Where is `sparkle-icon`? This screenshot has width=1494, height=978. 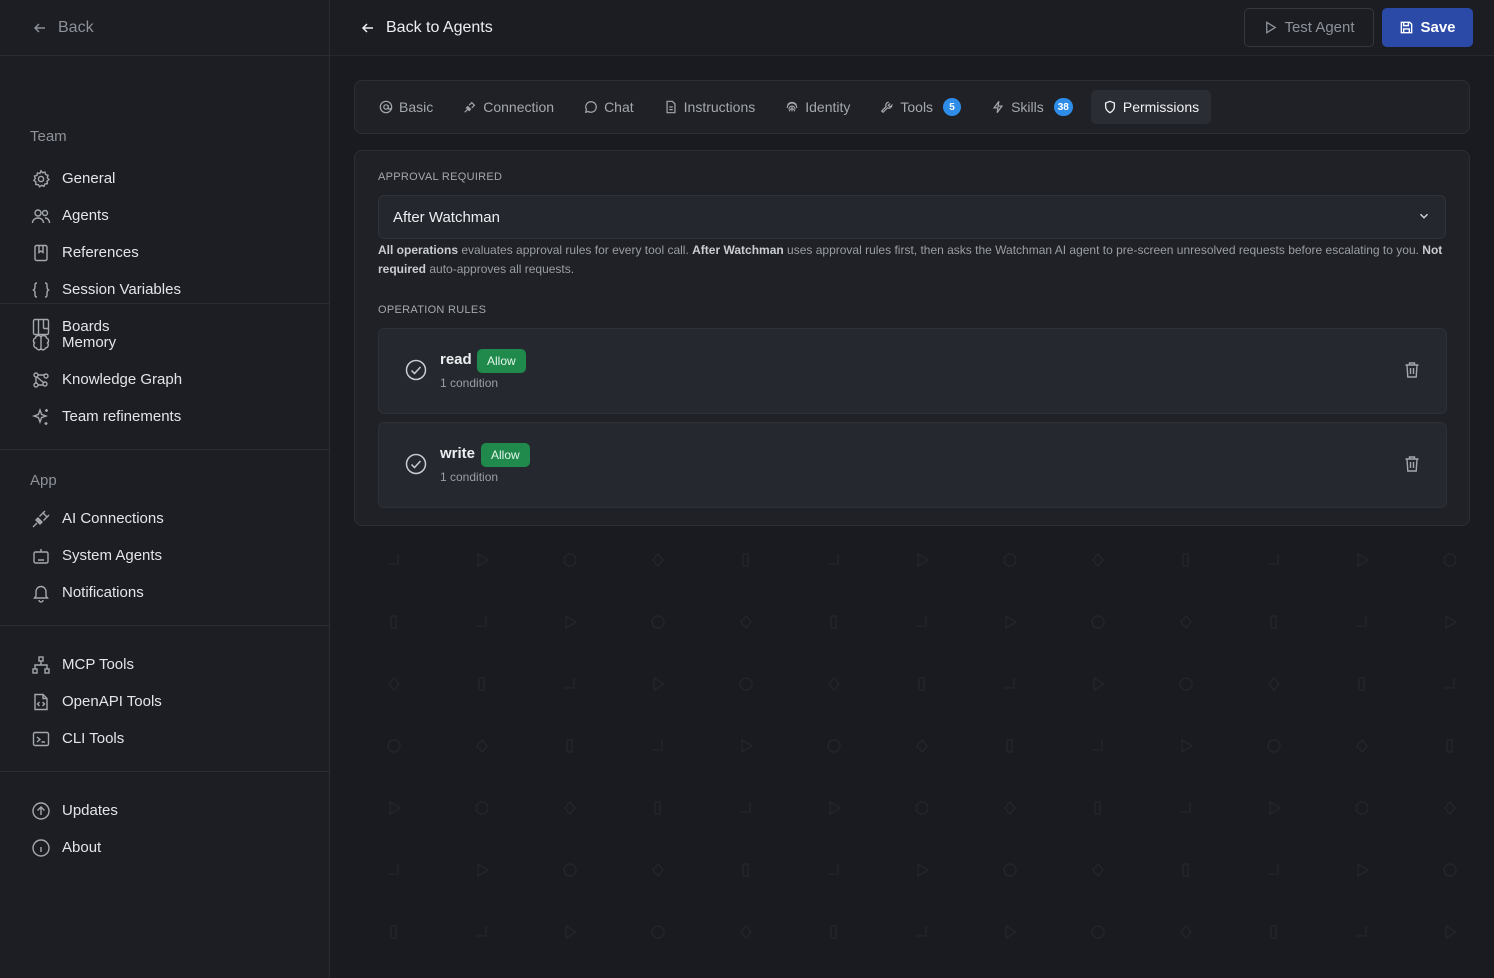 sparkle-icon is located at coordinates (41, 417).